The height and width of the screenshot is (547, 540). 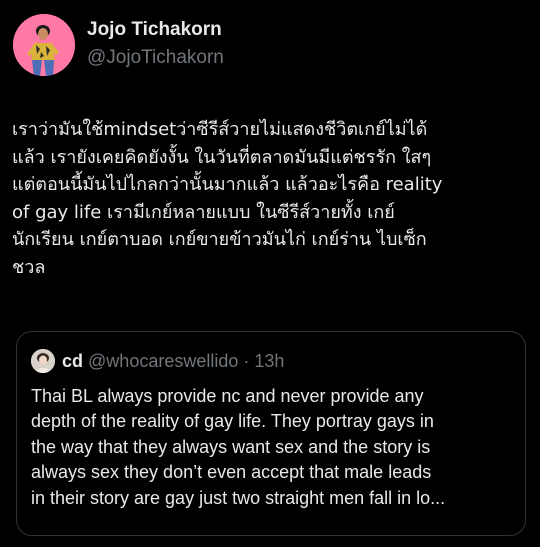 I want to click on quoted-tweet-header: cd @whocareswellido · 13h, so click(x=173, y=361).